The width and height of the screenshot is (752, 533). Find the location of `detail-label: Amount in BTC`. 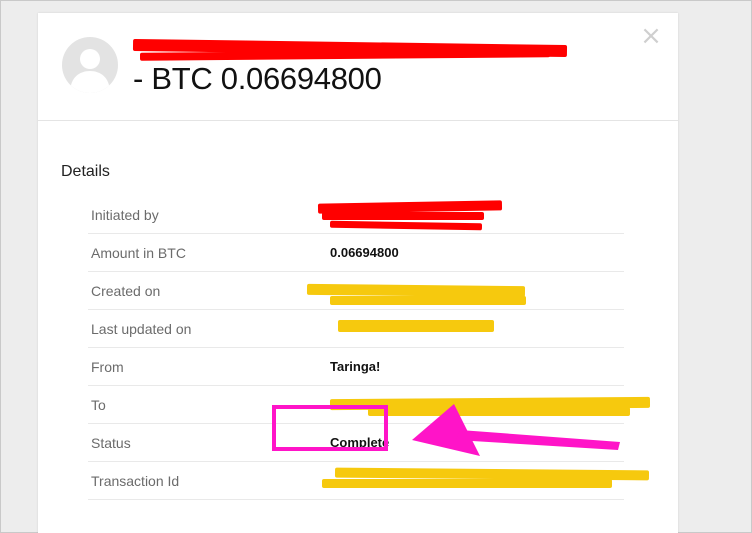

detail-label: Amount in BTC is located at coordinates (138, 253).